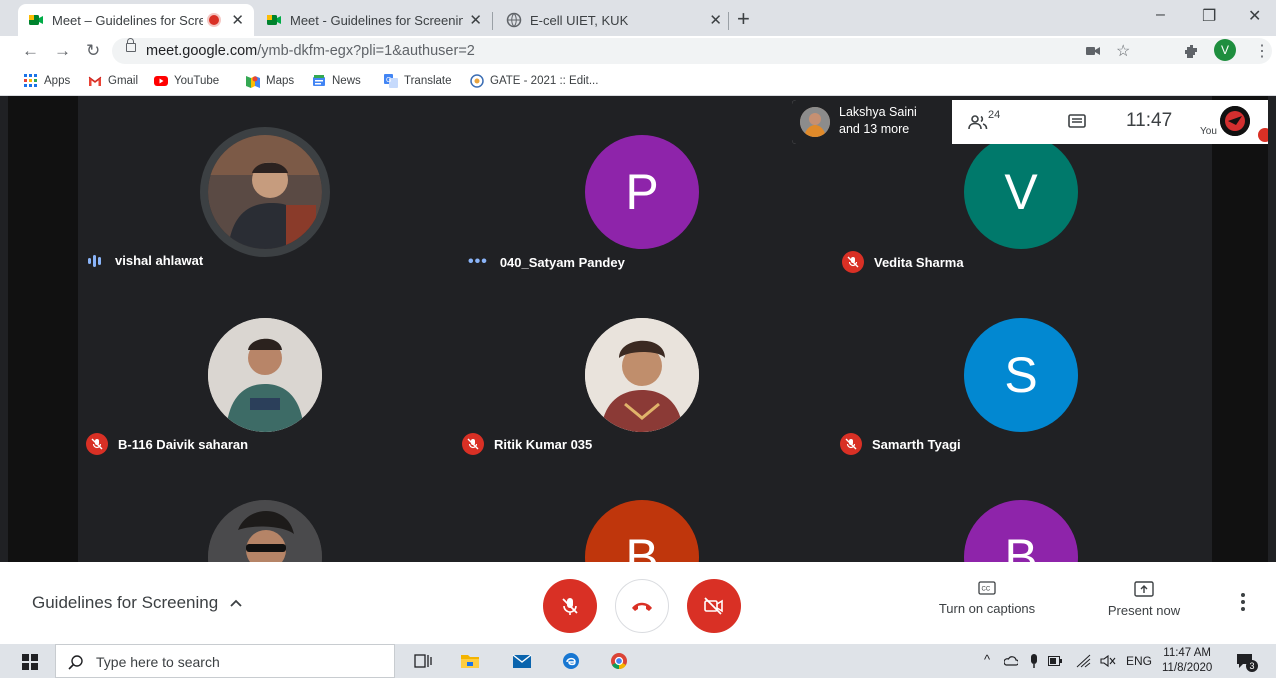 This screenshot has height=678, width=1276. Describe the element at coordinates (158, 662) in the screenshot. I see `search-placeholder: Type here to search` at that location.